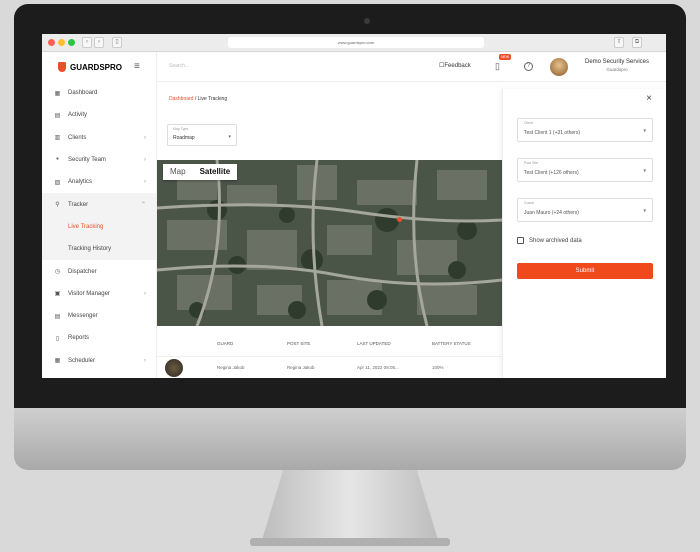  Describe the element at coordinates (231, 367) in the screenshot. I see `cell-guard: Regina Jakob` at that location.